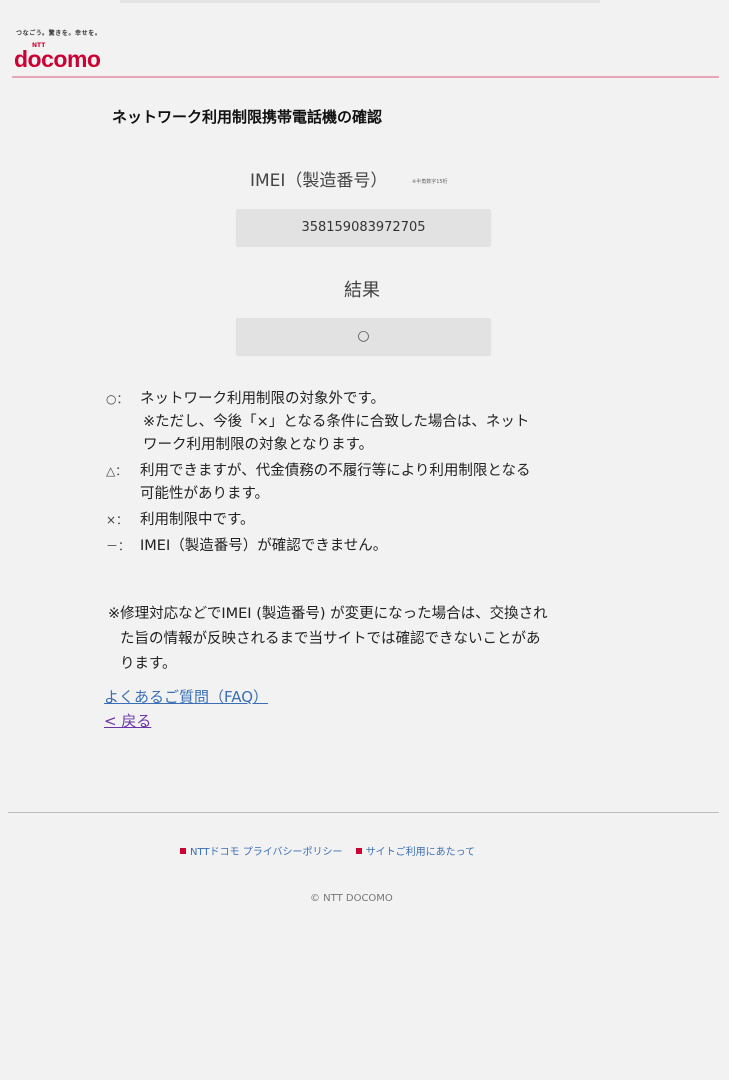 The width and height of the screenshot is (729, 1080). Describe the element at coordinates (335, 471) in the screenshot. I see `legend-text: 利用できますが、代金債務の不履行等により利用制限となる` at that location.